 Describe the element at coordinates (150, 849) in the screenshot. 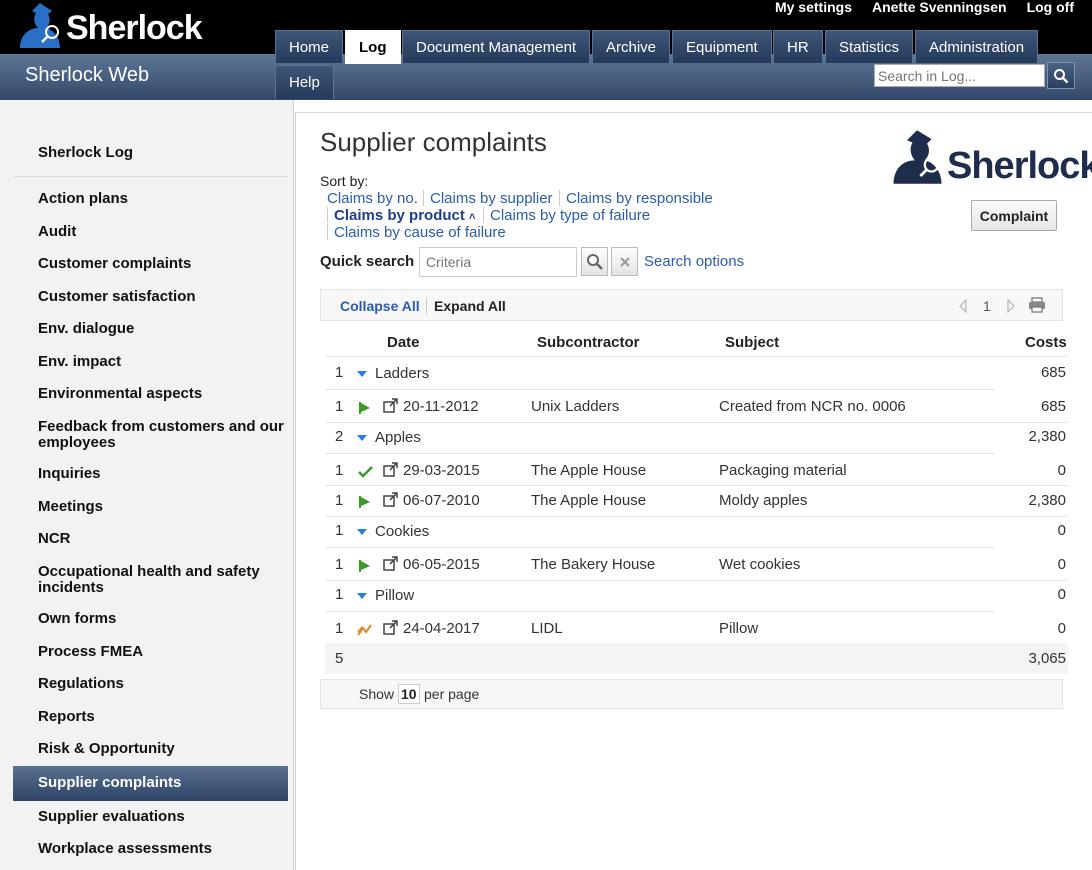

I see `sidebar-item-workplace-assessments: Workplace assessments` at that location.